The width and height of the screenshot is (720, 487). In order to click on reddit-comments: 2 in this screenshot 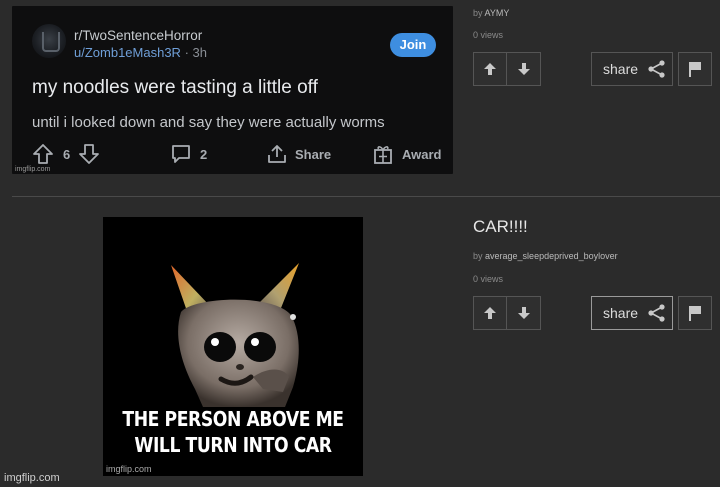, I will do `click(188, 154)`.